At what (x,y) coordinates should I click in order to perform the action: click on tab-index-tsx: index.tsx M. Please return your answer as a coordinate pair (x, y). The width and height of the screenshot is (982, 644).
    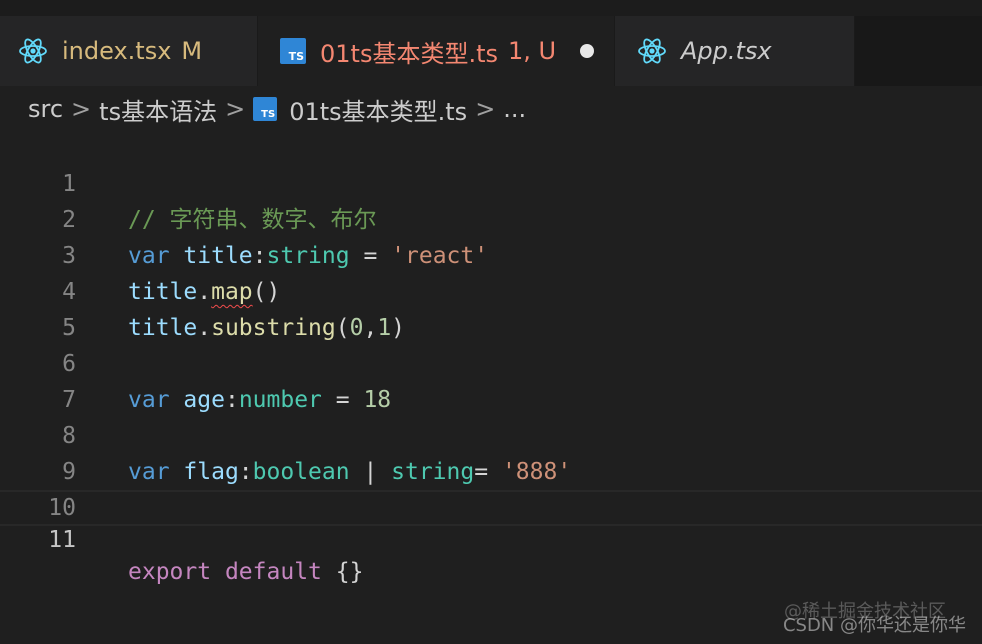
    Looking at the image, I should click on (129, 51).